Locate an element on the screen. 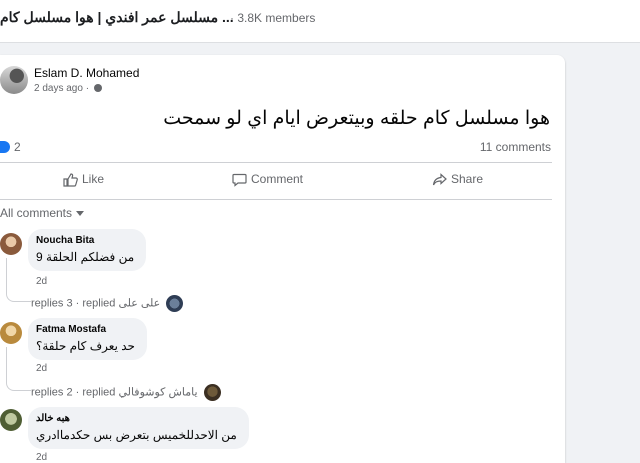 The height and width of the screenshot is (463, 640). replies-label: replies 2 · replied is located at coordinates (73, 392).